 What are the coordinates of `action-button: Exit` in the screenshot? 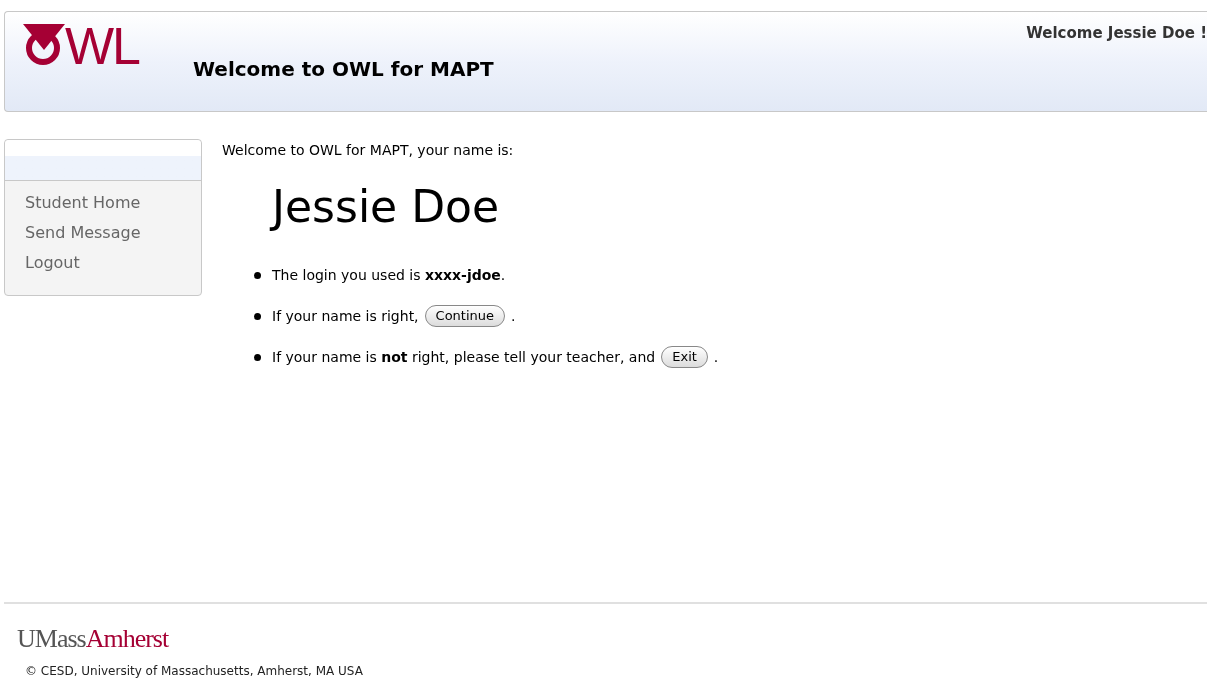 It's located at (684, 357).